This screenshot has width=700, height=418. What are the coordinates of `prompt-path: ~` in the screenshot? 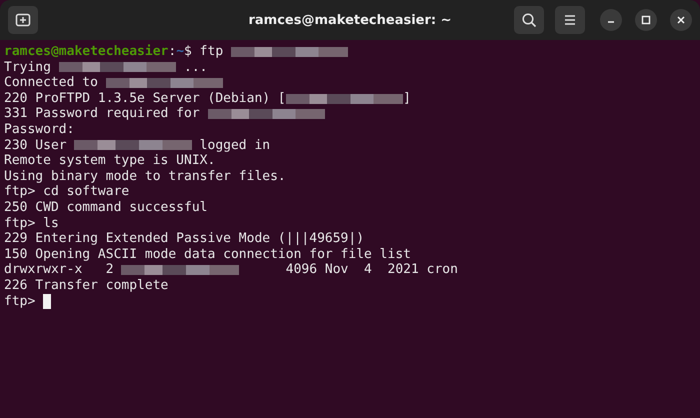 It's located at (180, 52).